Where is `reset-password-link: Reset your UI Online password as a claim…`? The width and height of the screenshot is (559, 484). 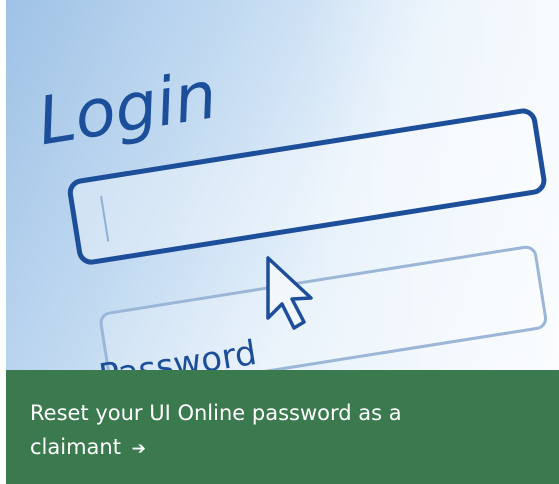
reset-password-link: Reset your UI Online password as a claim… is located at coordinates (264, 431).